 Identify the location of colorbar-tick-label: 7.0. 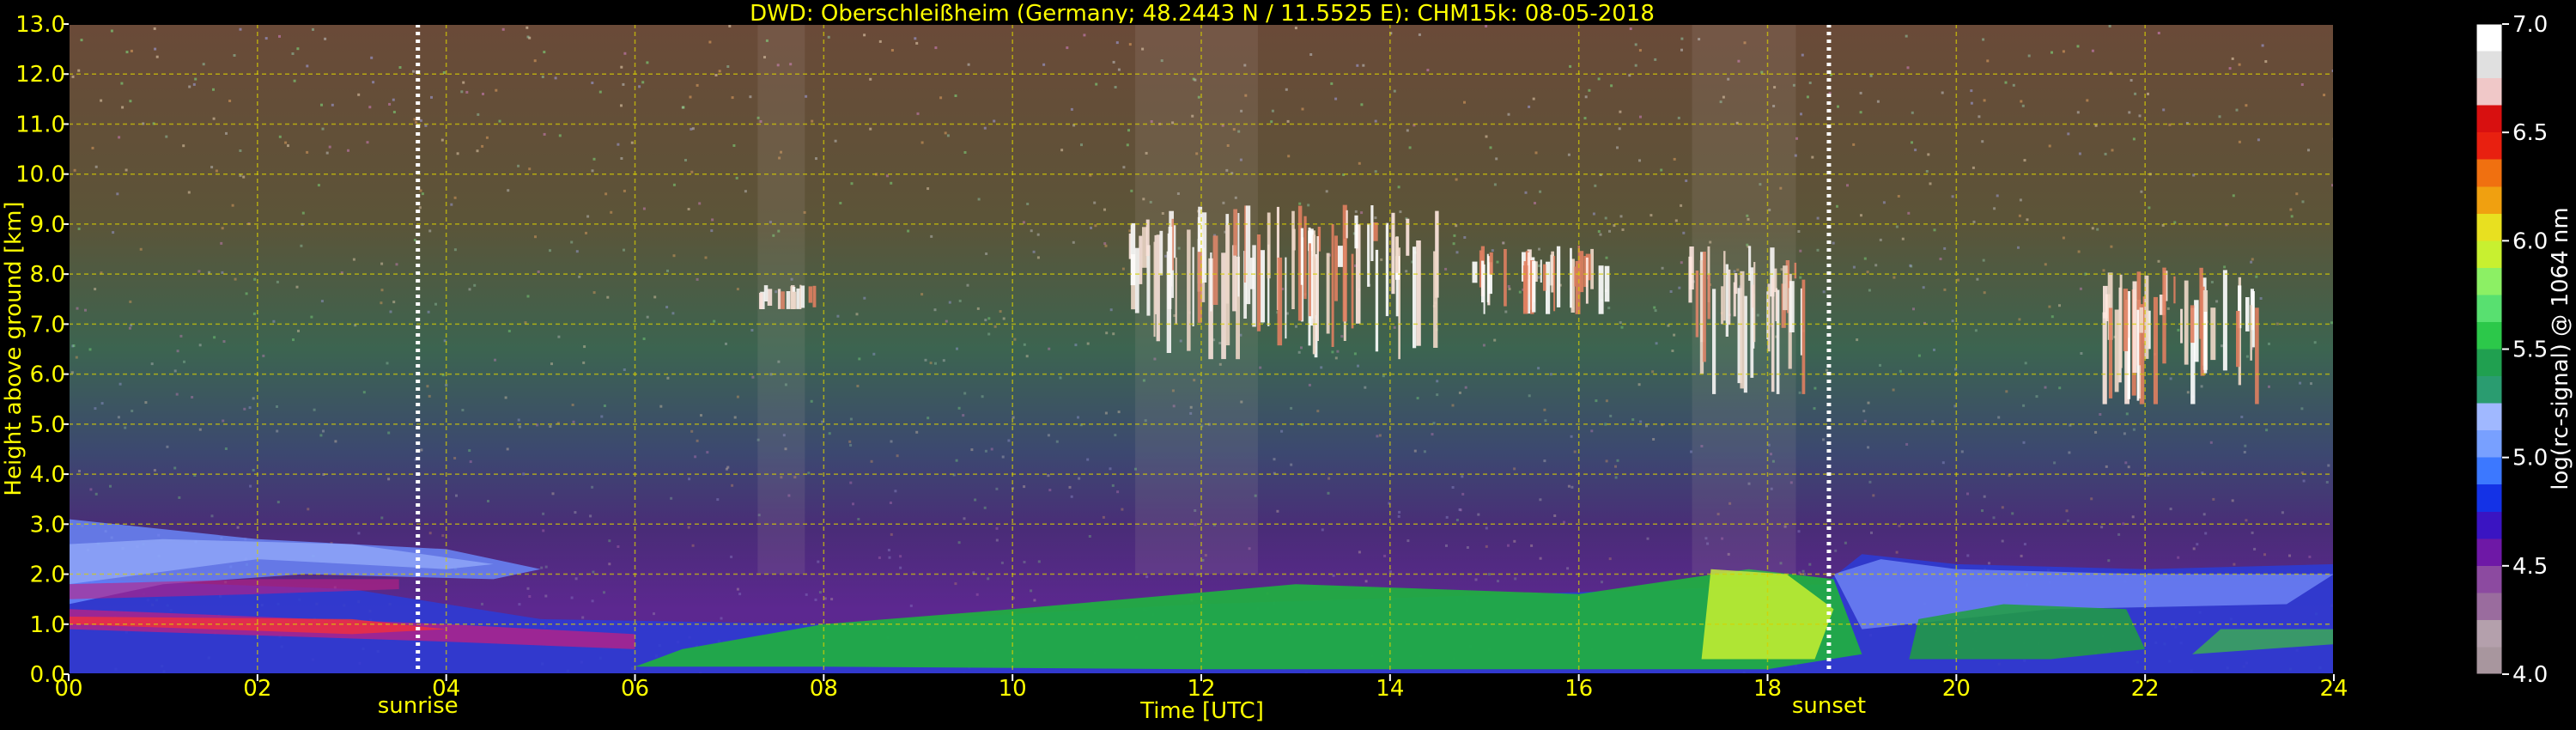
(2530, 25).